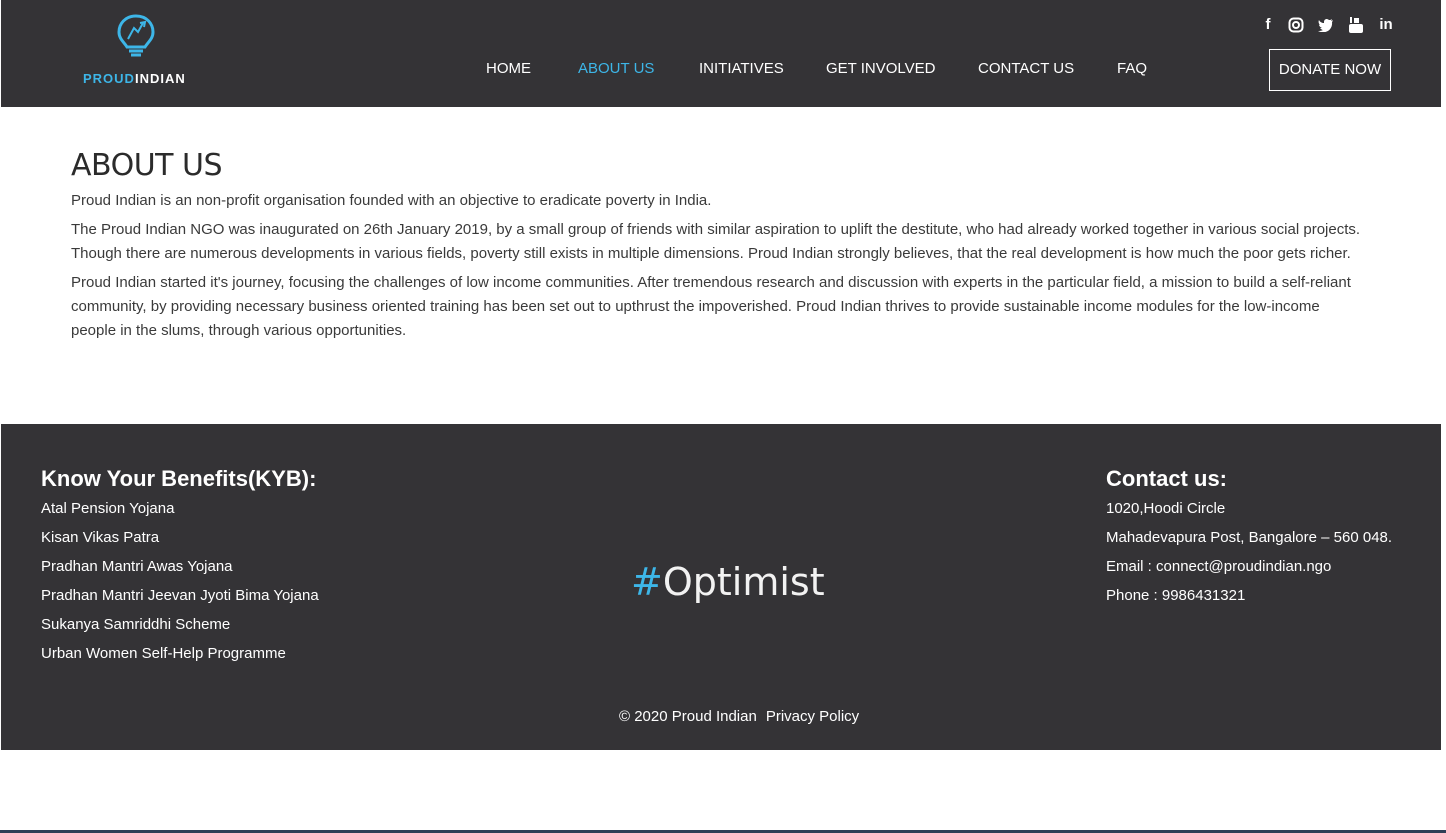  Describe the element at coordinates (1166, 508) in the screenshot. I see `contact-address-line: 1020,Hoodi Circle` at that location.